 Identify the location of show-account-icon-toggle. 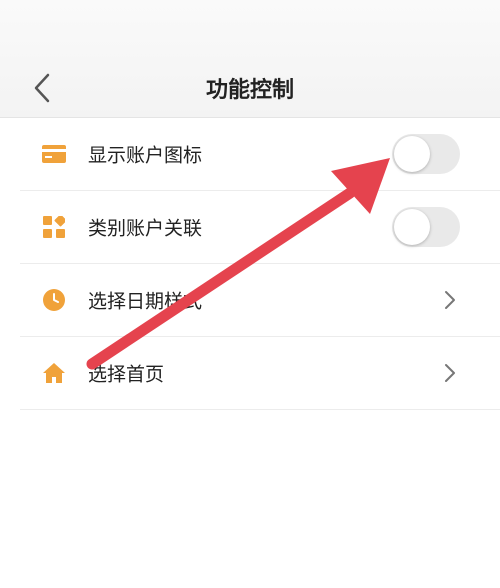
(426, 154).